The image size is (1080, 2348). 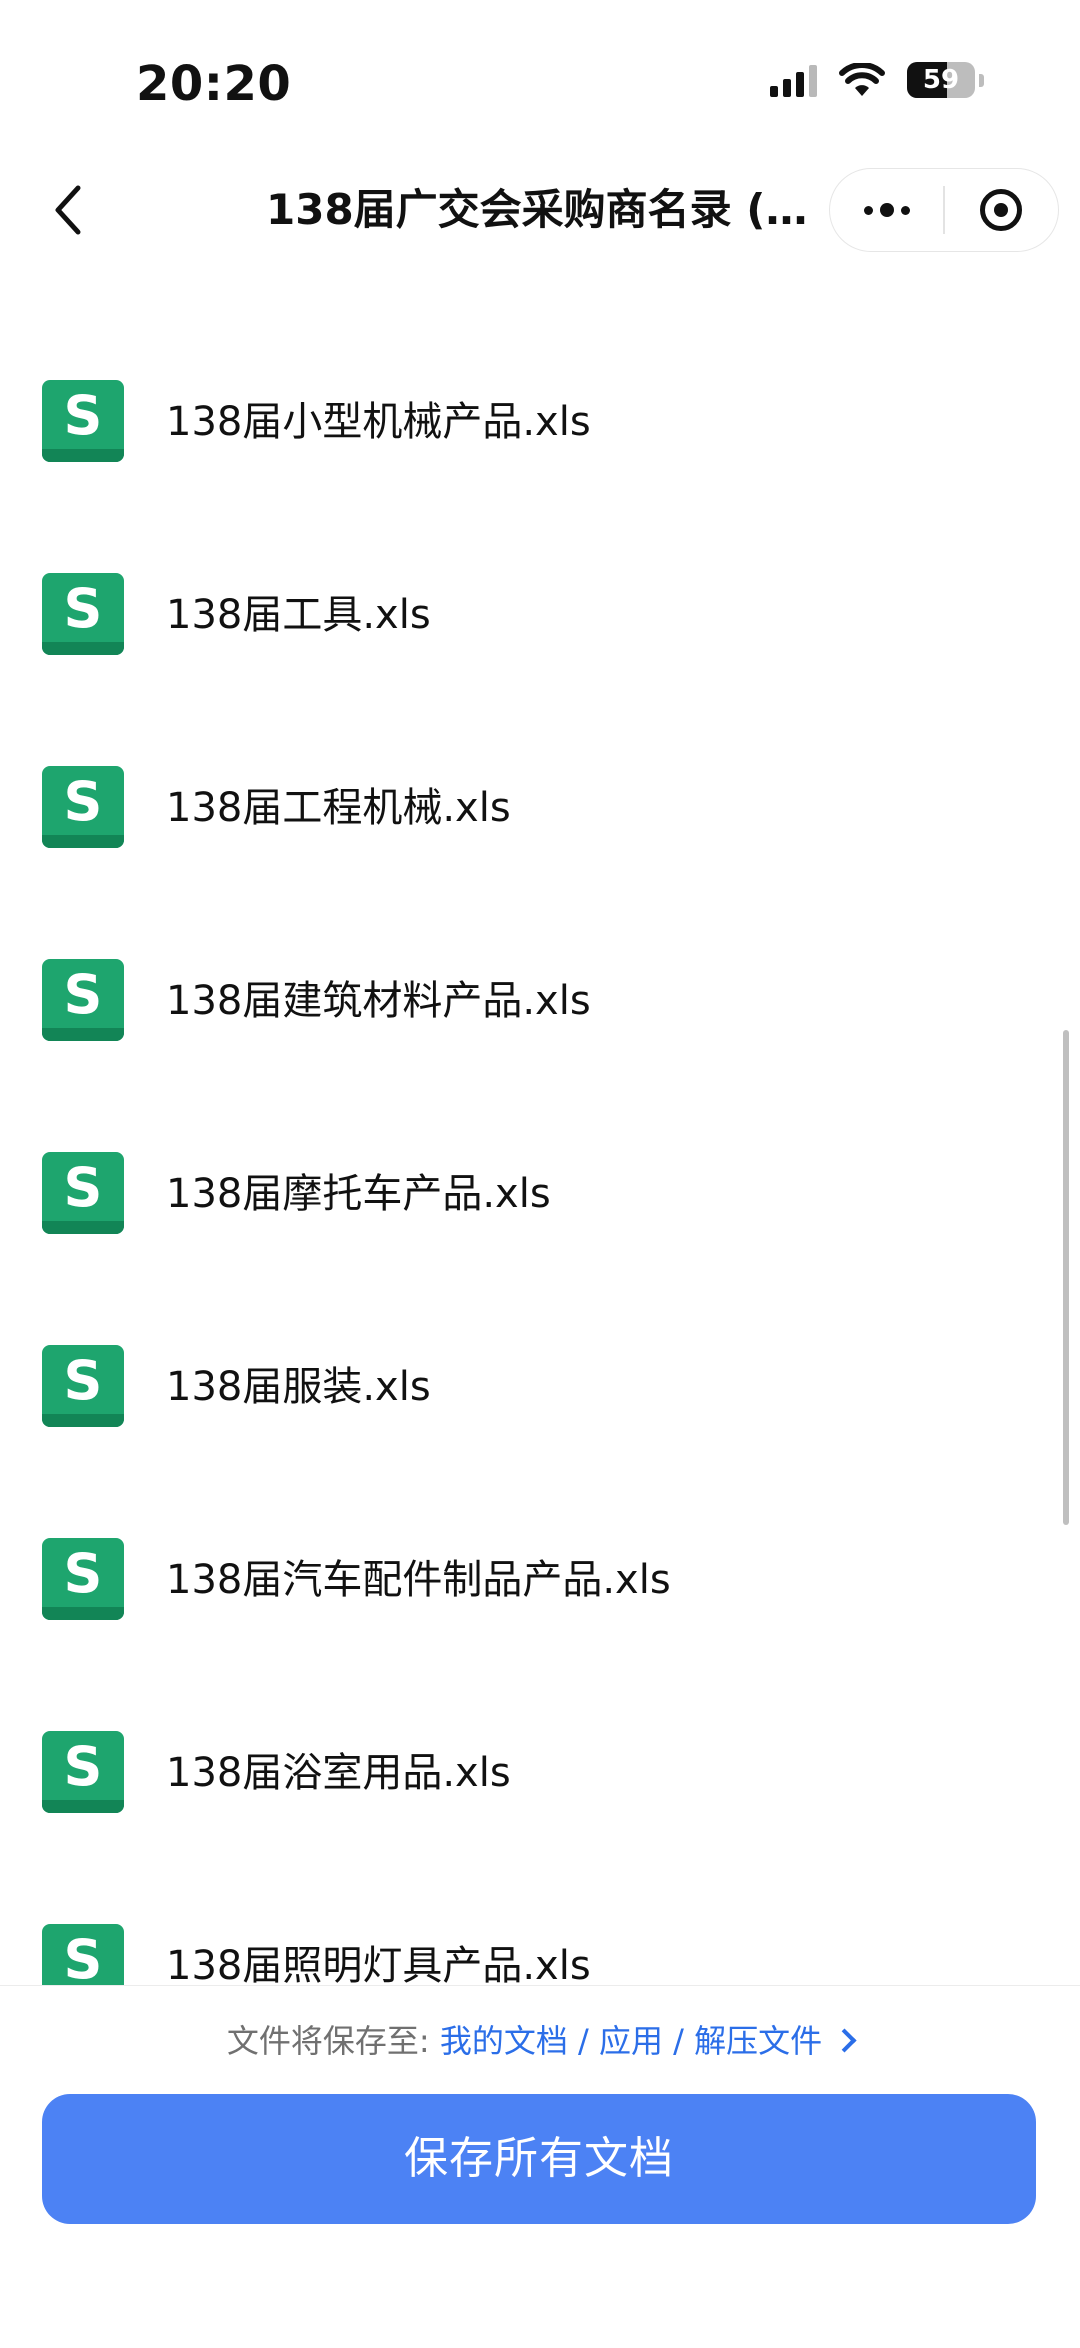 I want to click on status-icons: 59, so click(x=877, y=80).